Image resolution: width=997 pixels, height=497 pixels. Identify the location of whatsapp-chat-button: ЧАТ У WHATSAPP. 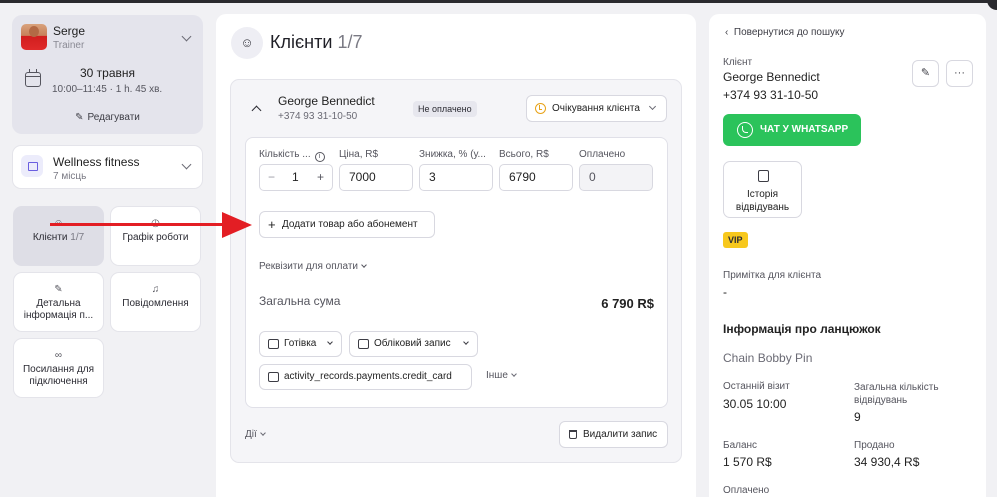
(792, 130).